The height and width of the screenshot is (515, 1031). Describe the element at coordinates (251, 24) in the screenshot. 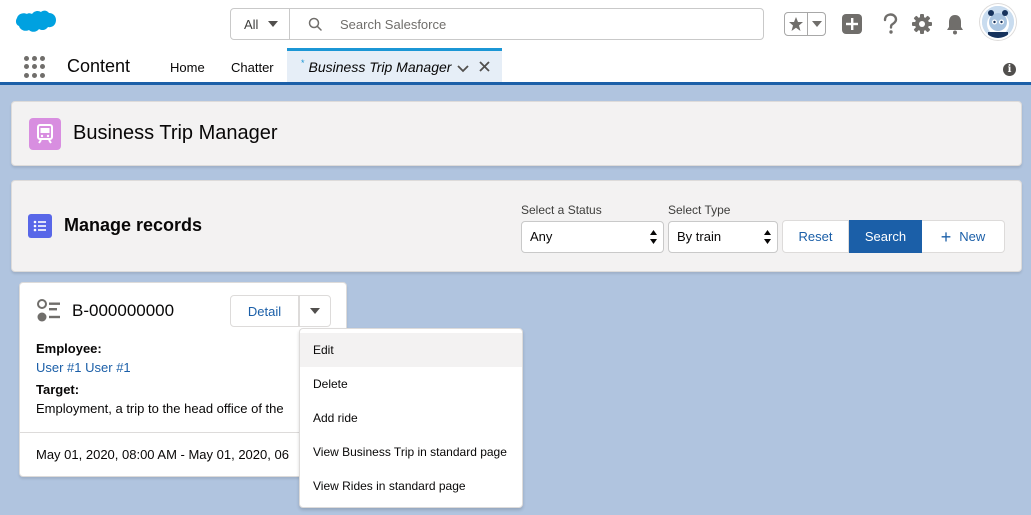

I see `search-scope-label: All` at that location.